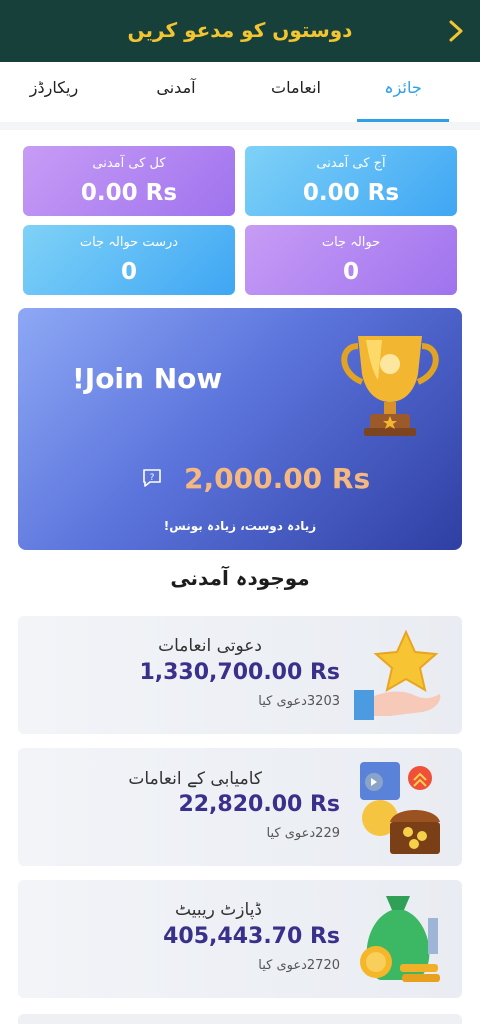 This screenshot has width=480, height=1024. What do you see at coordinates (195, 779) in the screenshot?
I see `card-title: کامیابی کے انعامات` at bounding box center [195, 779].